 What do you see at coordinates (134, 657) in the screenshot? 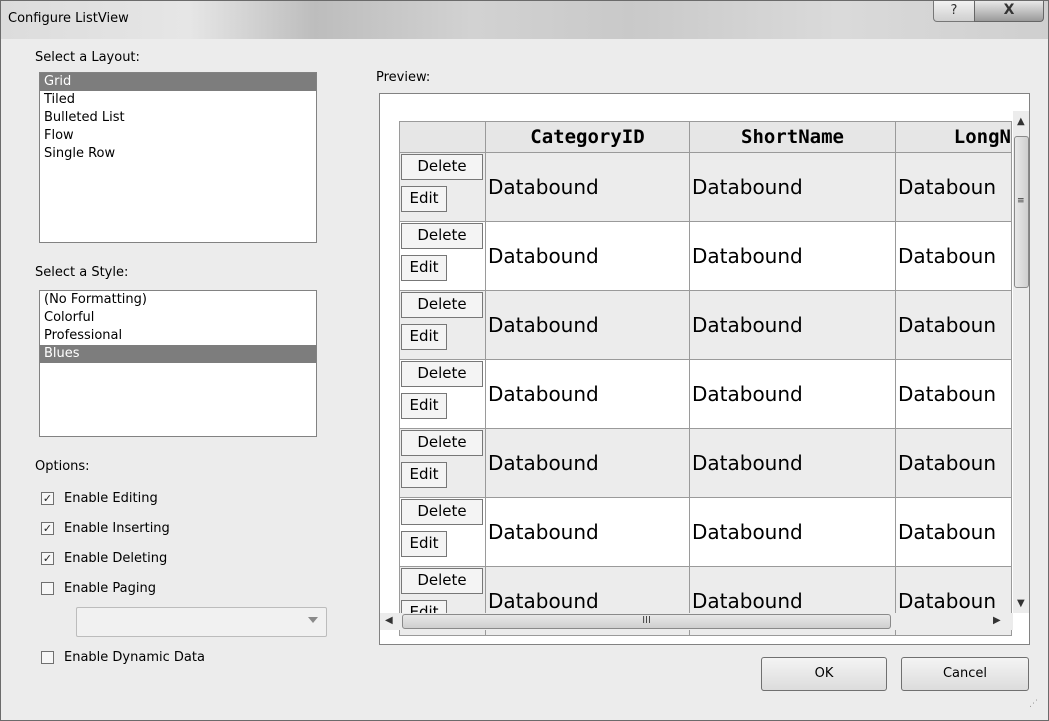
I see `enable-dynamic-data-label: Enable Dynamic Data` at bounding box center [134, 657].